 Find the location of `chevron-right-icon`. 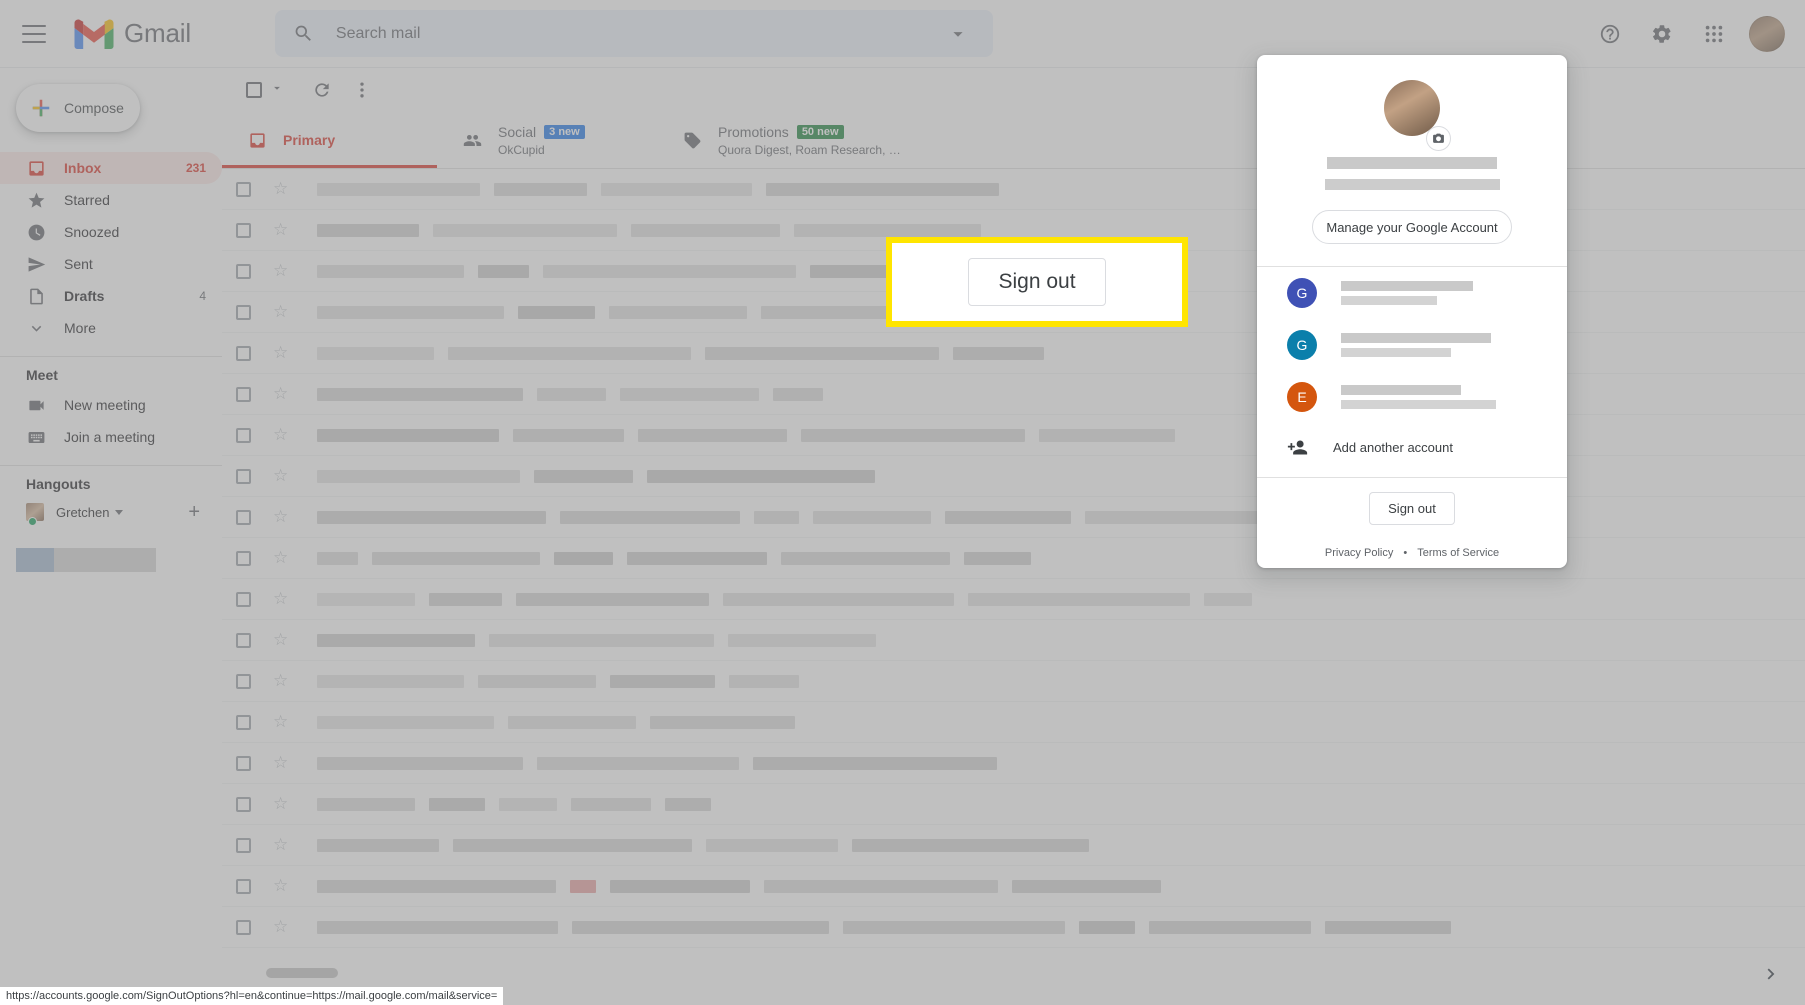

chevron-right-icon is located at coordinates (1772, 977).